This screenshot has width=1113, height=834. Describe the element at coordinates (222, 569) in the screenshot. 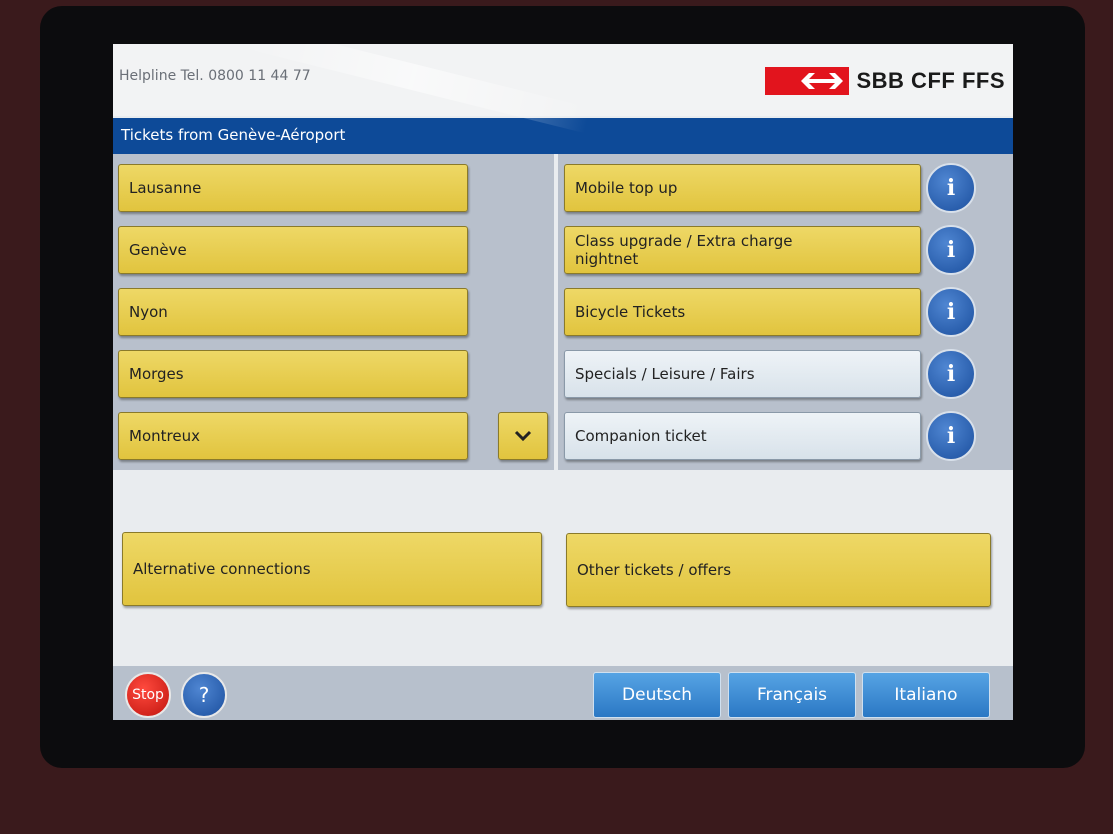

I see `alternative-connections-label: Alternative connections` at that location.